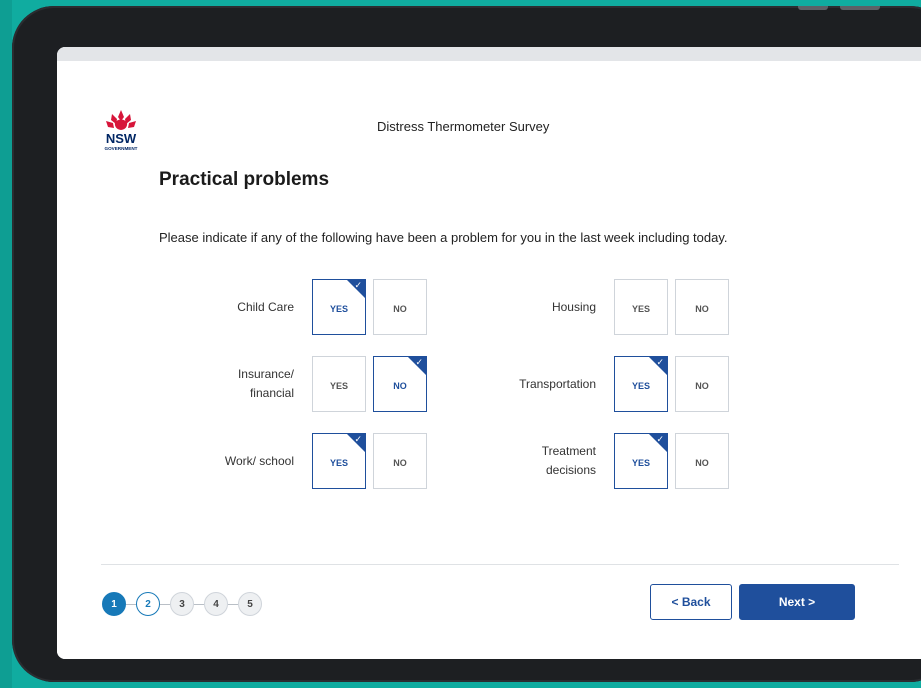  Describe the element at coordinates (148, 604) in the screenshot. I see `step-2: 2` at that location.